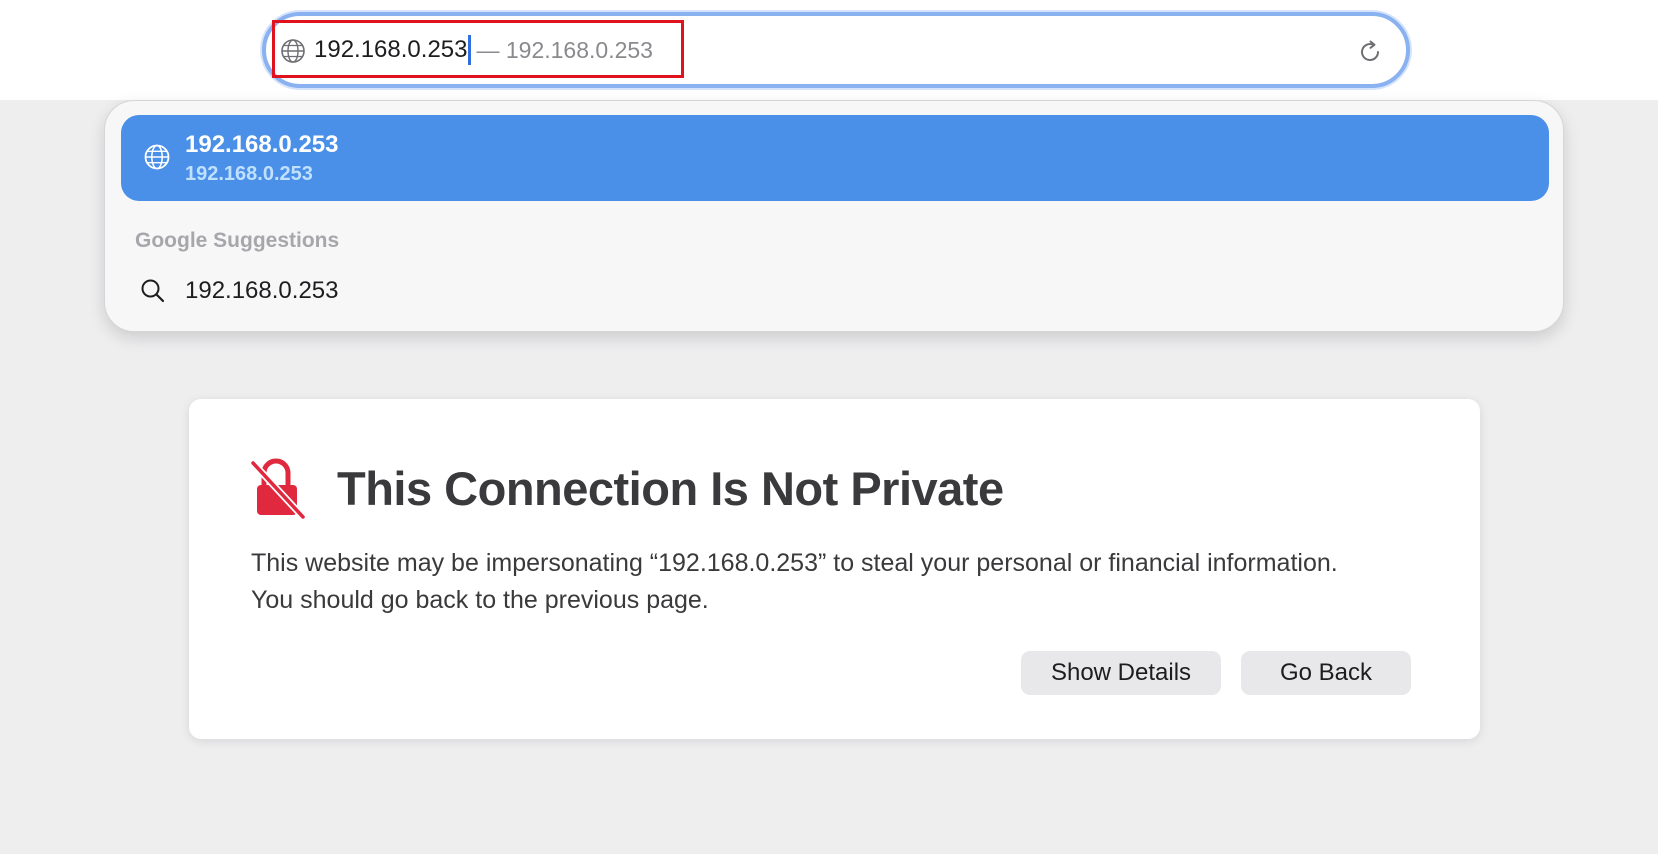 The height and width of the screenshot is (854, 1658). I want to click on suggestion-item: 192.168.0.253, so click(835, 291).